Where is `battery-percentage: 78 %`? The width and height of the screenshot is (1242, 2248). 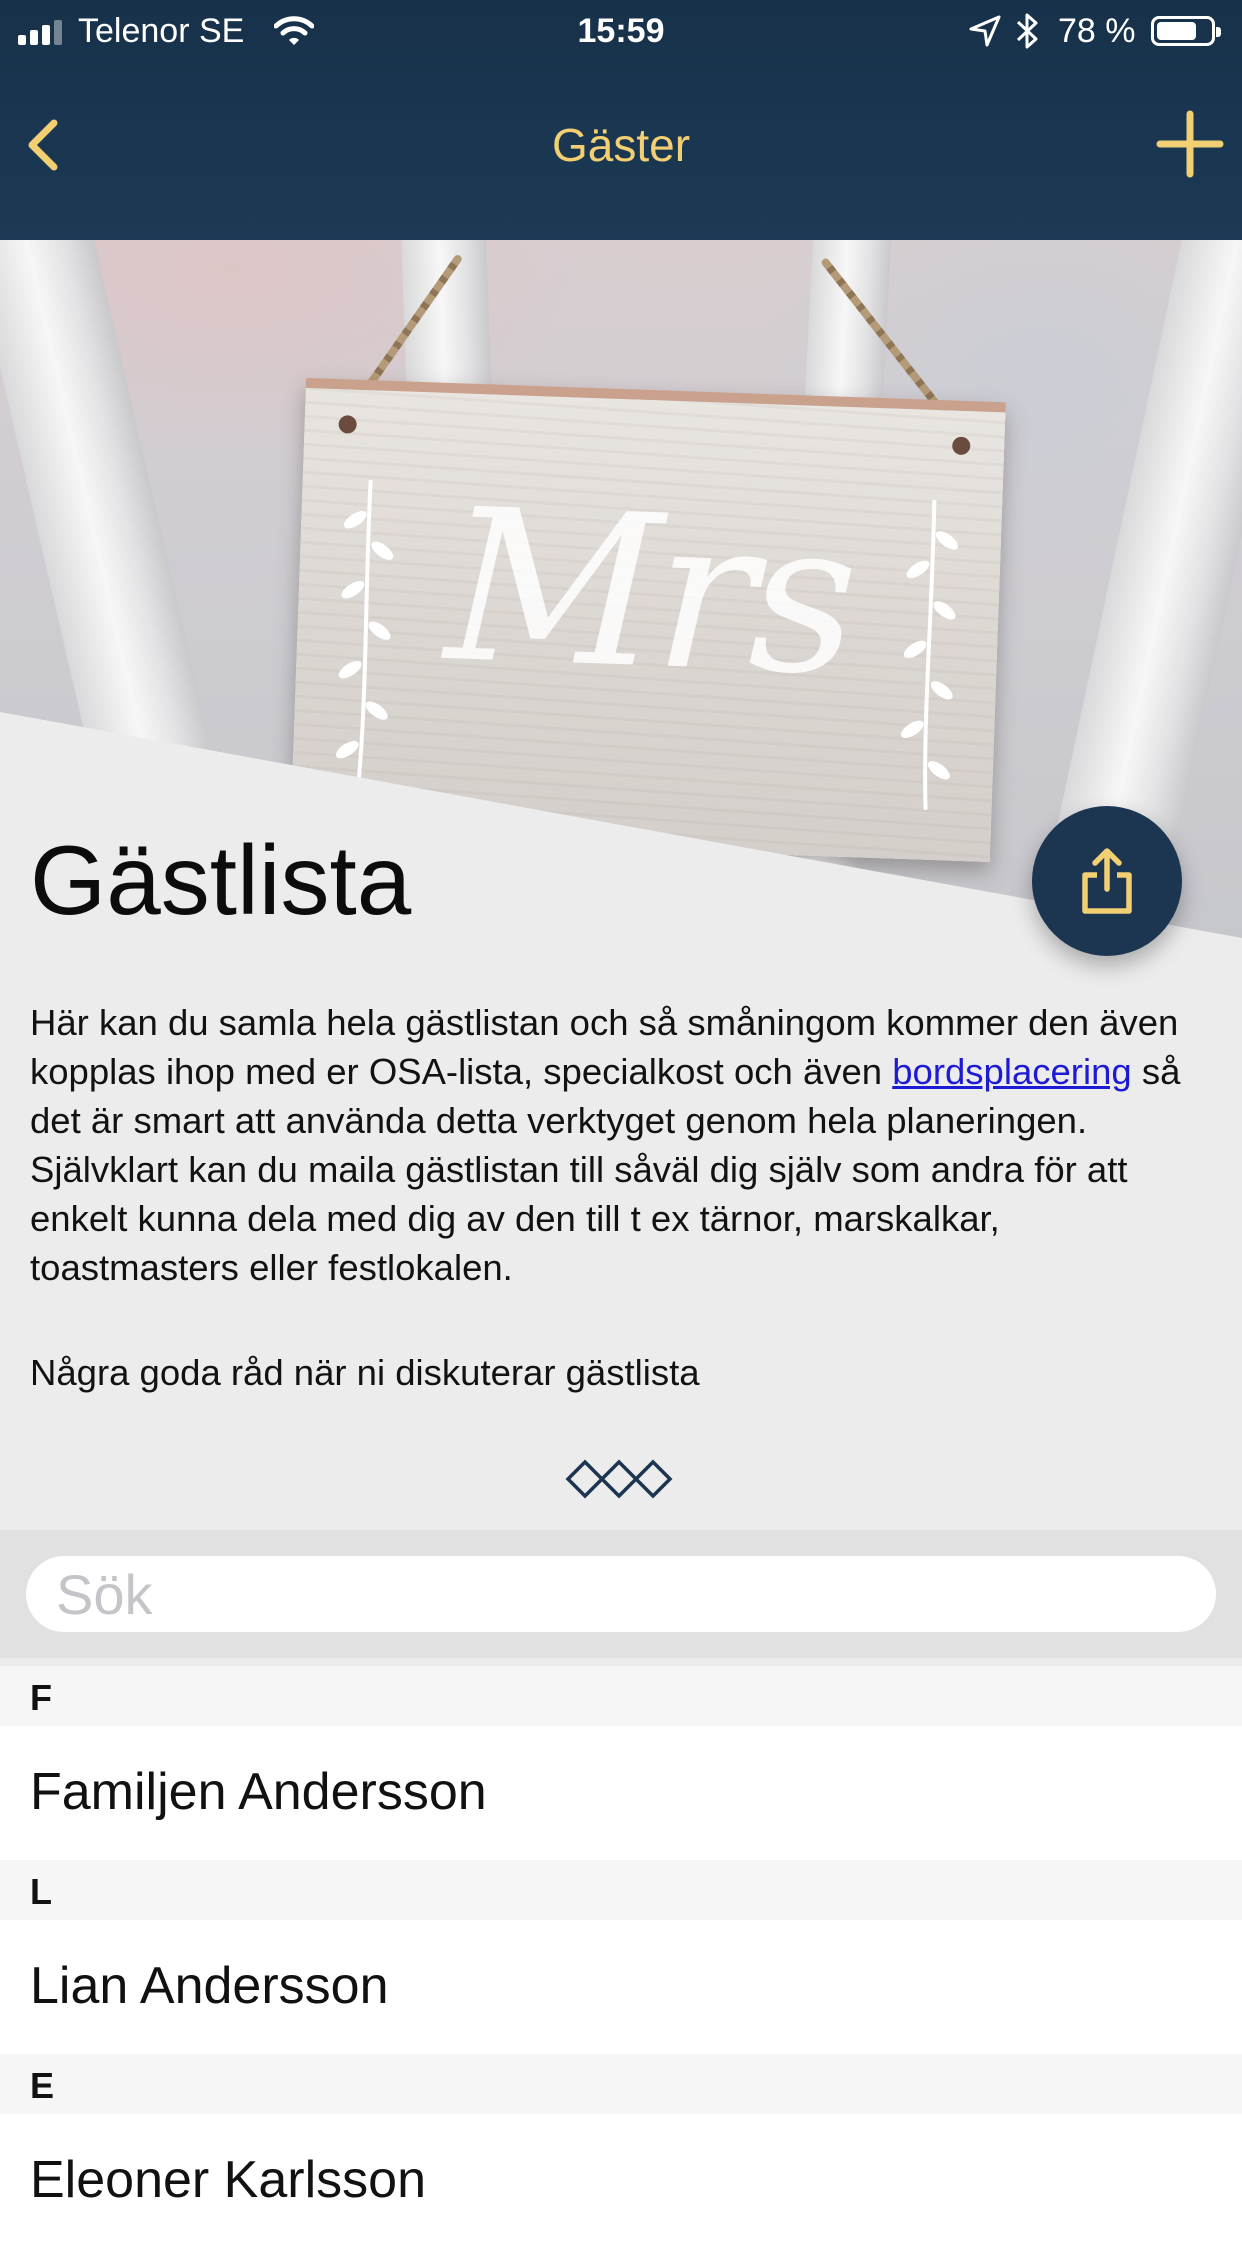
battery-percentage: 78 % is located at coordinates (1097, 31).